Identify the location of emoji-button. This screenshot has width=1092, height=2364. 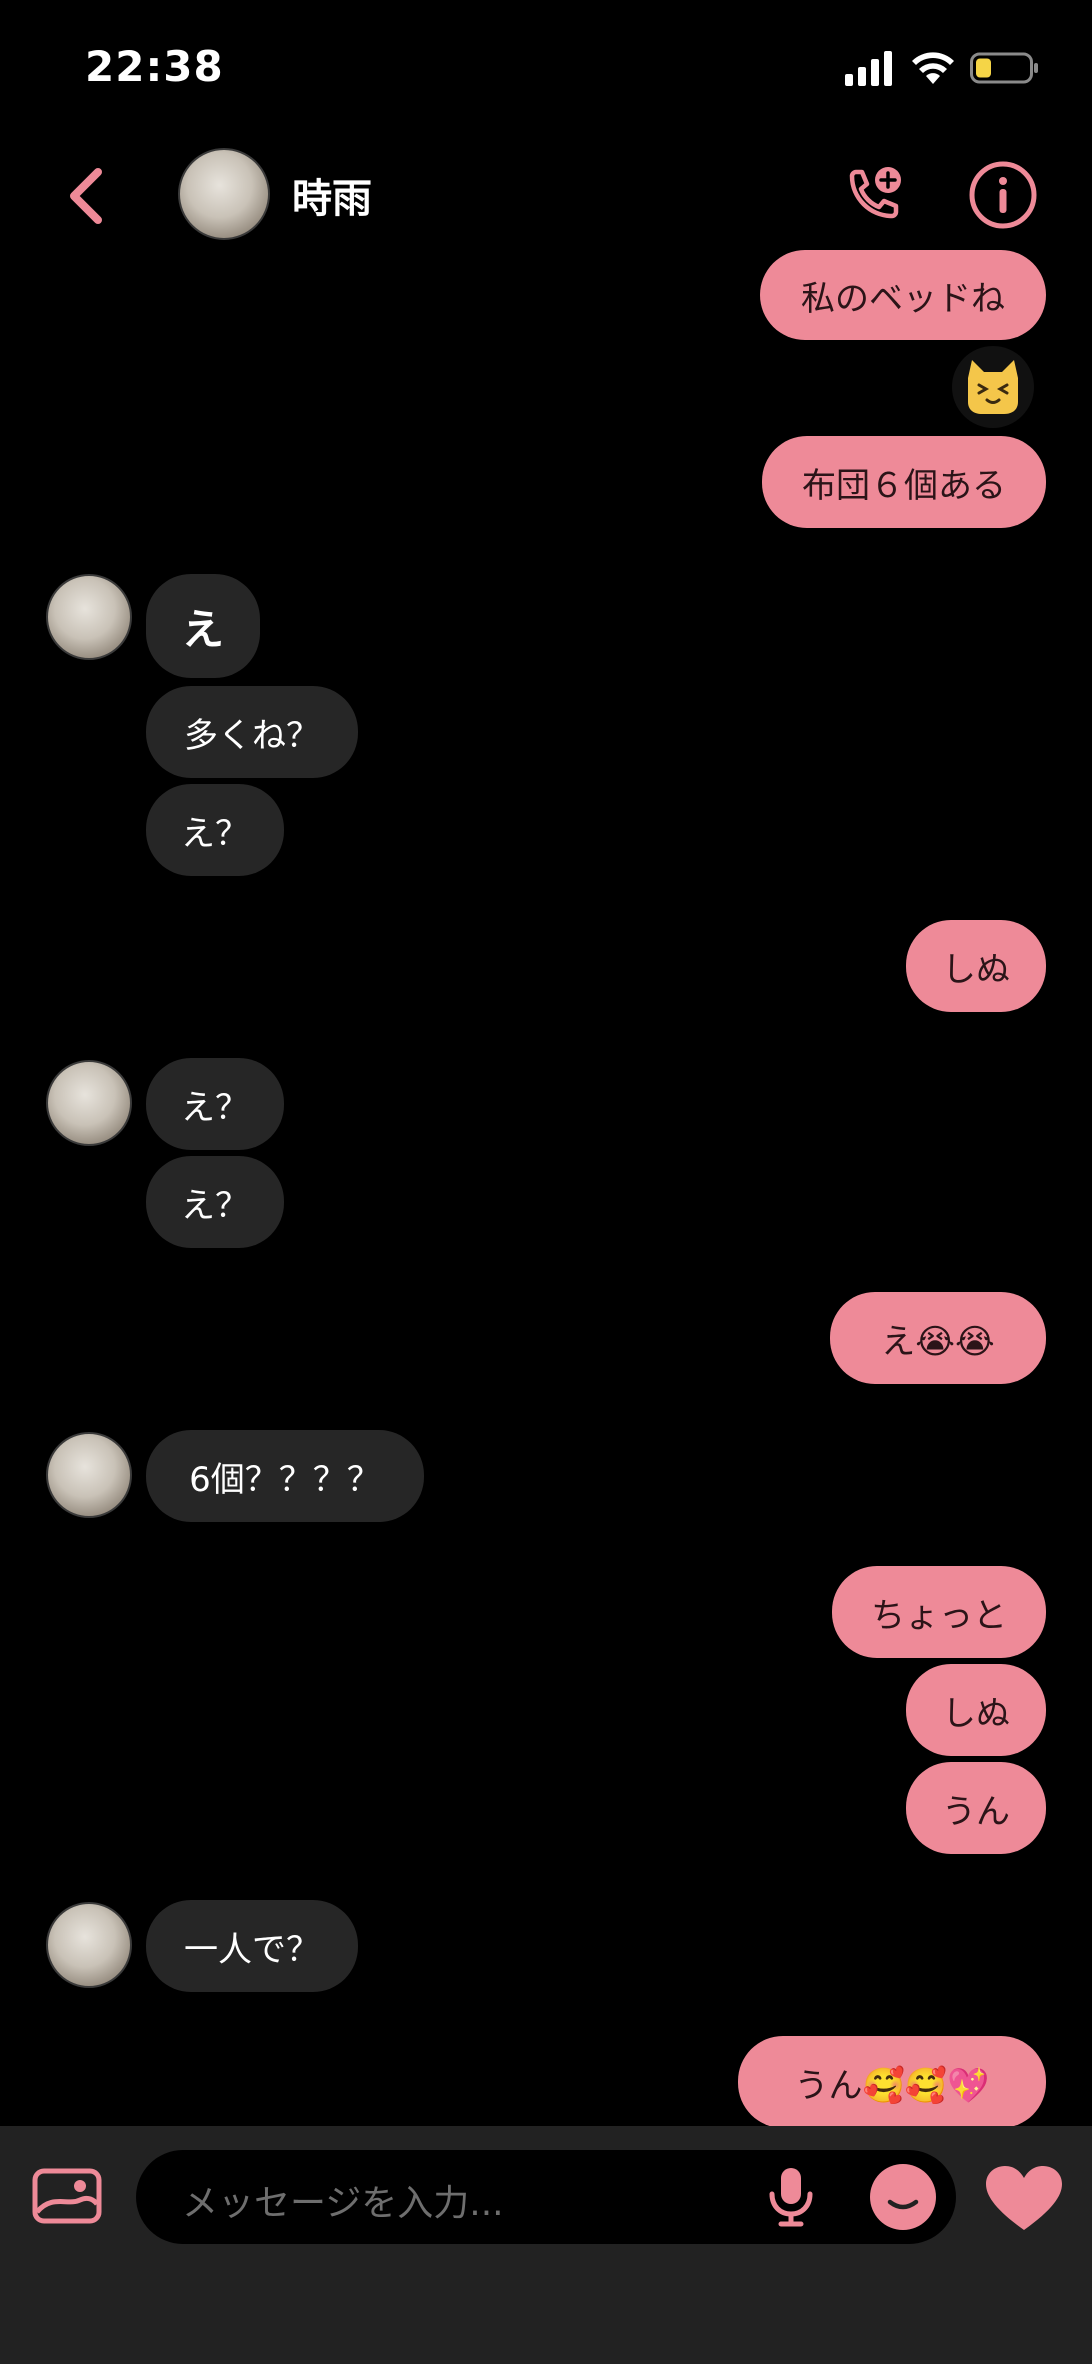
(903, 2197).